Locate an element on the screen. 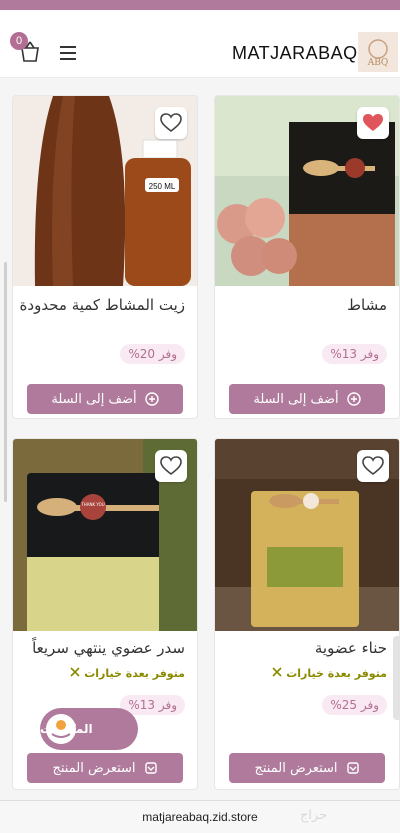 The width and height of the screenshot is (400, 833). discount-badge: وفر 13% is located at coordinates (354, 354).